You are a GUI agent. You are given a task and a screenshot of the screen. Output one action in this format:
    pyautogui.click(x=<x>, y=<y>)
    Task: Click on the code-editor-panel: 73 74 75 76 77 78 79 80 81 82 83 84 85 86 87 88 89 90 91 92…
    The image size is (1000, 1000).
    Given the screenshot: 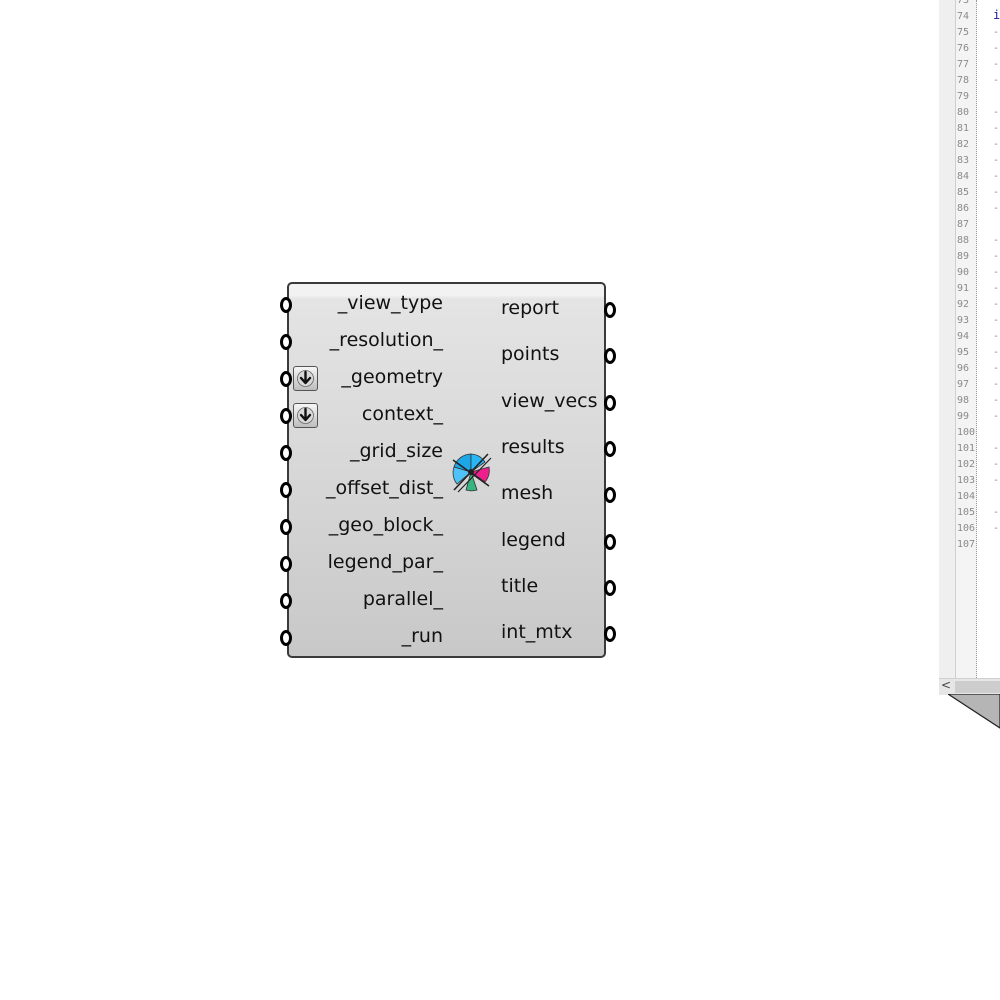 What is the action you would take?
    pyautogui.click(x=969, y=347)
    